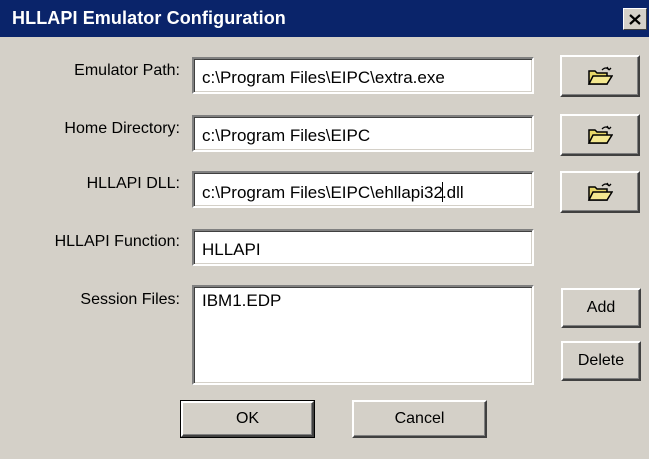 Image resolution: width=649 pixels, height=459 pixels. I want to click on hllapi-function-field: HLLAPI, so click(363, 247).